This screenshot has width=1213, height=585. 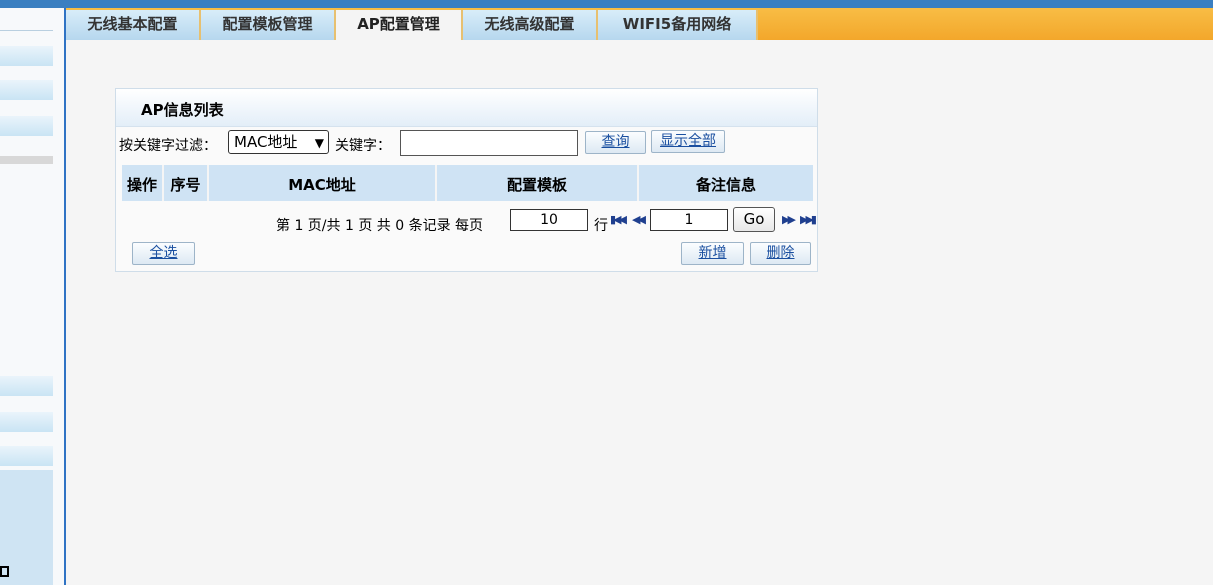 I want to click on tab-template-management: 配置模板管理, so click(x=268, y=25).